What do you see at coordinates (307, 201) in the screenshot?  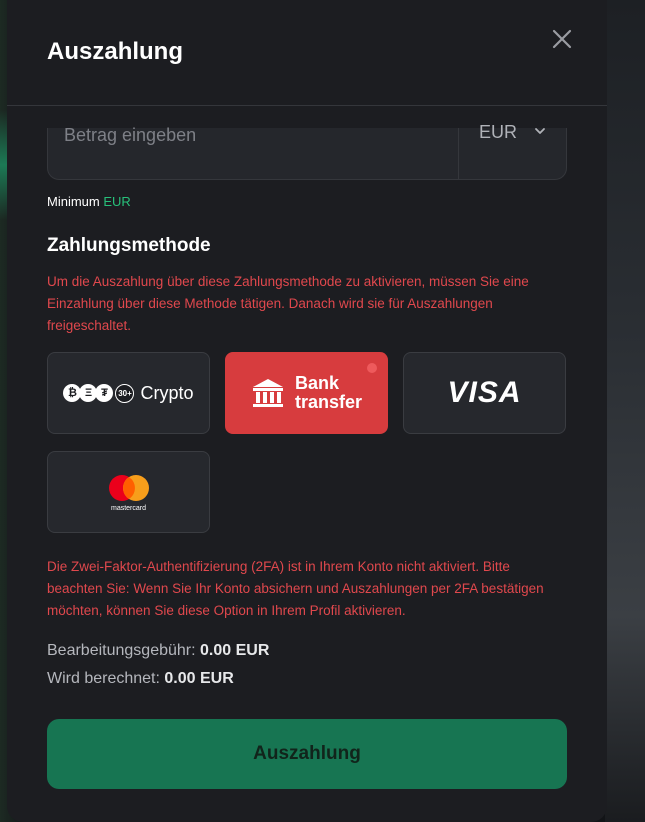 I see `minimum-text: Minimum EUR` at bounding box center [307, 201].